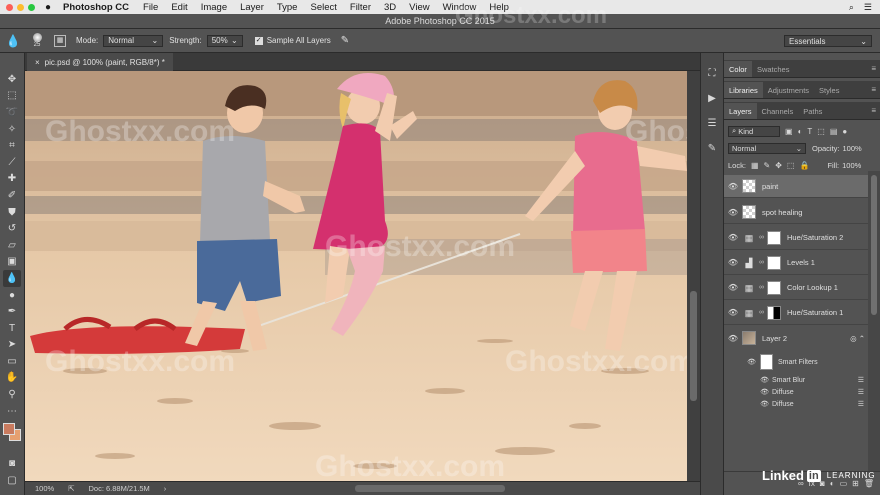 The height and width of the screenshot is (495, 880). I want to click on filter-shape-icon: ⬚, so click(821, 131).